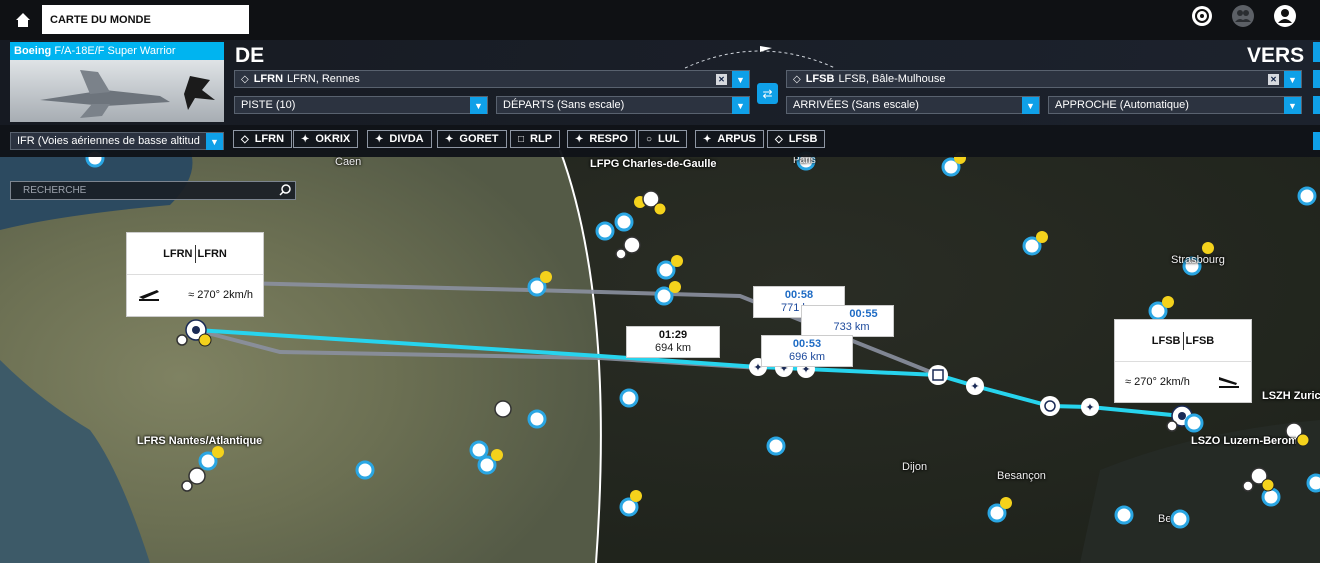 This screenshot has width=1320, height=563. What do you see at coordinates (479, 139) in the screenshot?
I see `waypoint-label: GORET` at bounding box center [479, 139].